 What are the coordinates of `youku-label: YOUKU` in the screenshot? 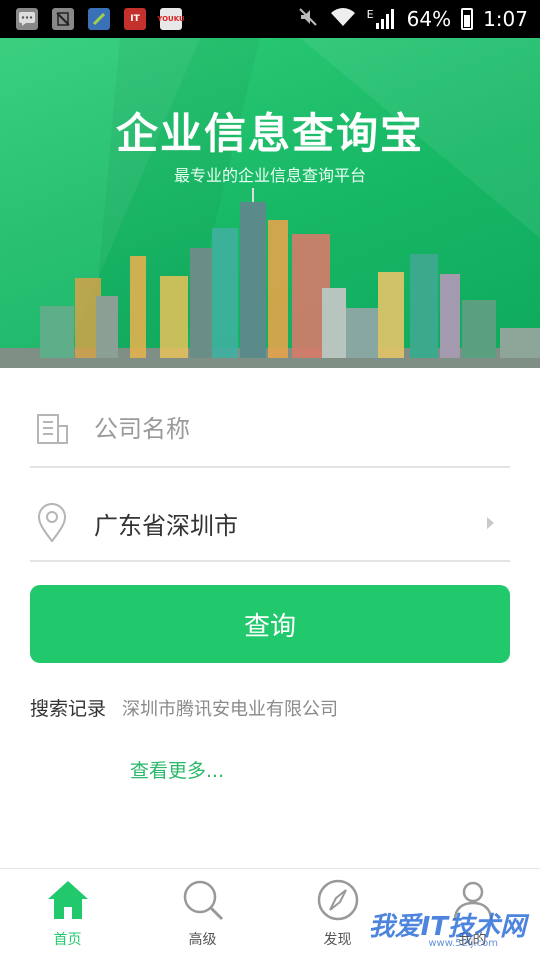 It's located at (171, 19).